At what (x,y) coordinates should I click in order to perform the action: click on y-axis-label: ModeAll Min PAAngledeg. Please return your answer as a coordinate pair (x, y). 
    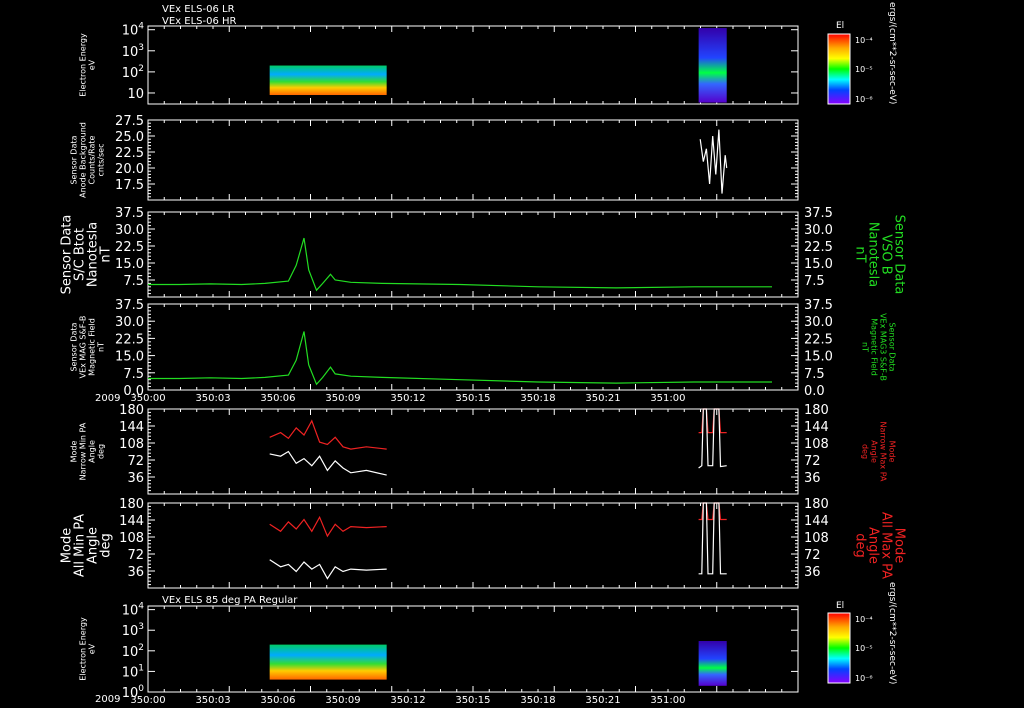
    Looking at the image, I should click on (87, 545).